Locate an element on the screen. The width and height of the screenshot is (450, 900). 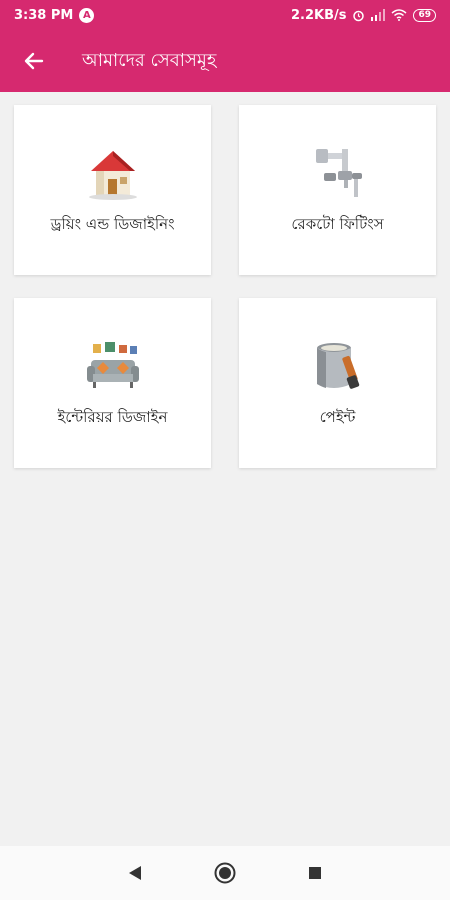
paint-bucket-icon is located at coordinates (337, 366).